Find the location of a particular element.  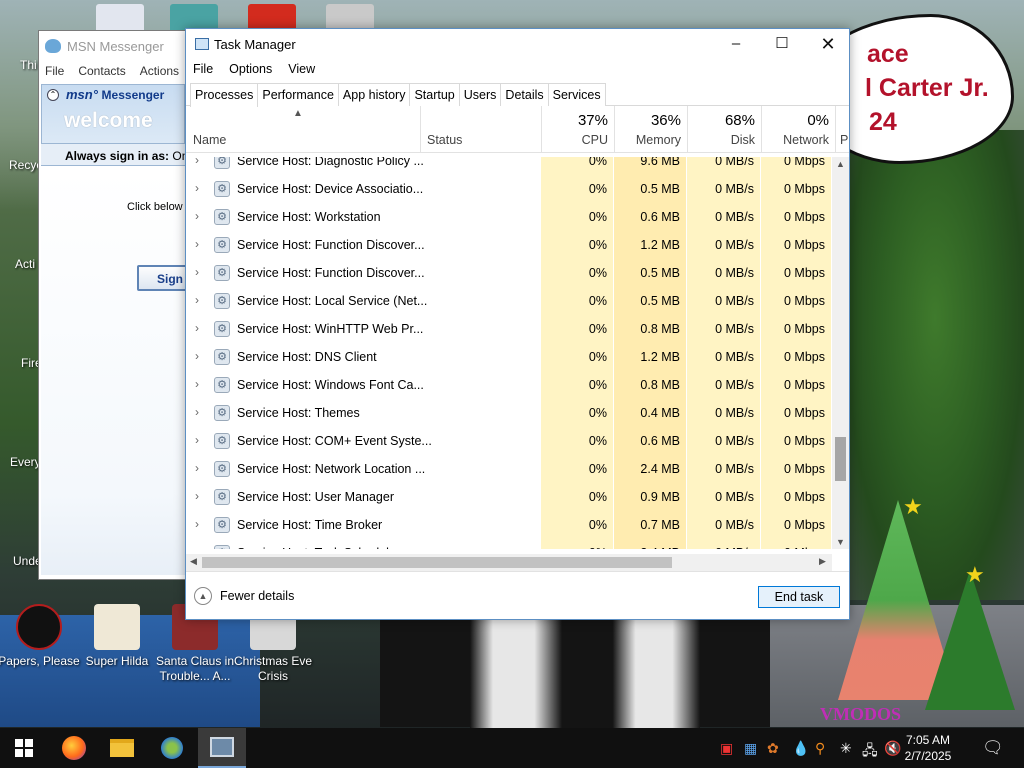

column-header-cpu: 37% CPU is located at coordinates (577, 129).